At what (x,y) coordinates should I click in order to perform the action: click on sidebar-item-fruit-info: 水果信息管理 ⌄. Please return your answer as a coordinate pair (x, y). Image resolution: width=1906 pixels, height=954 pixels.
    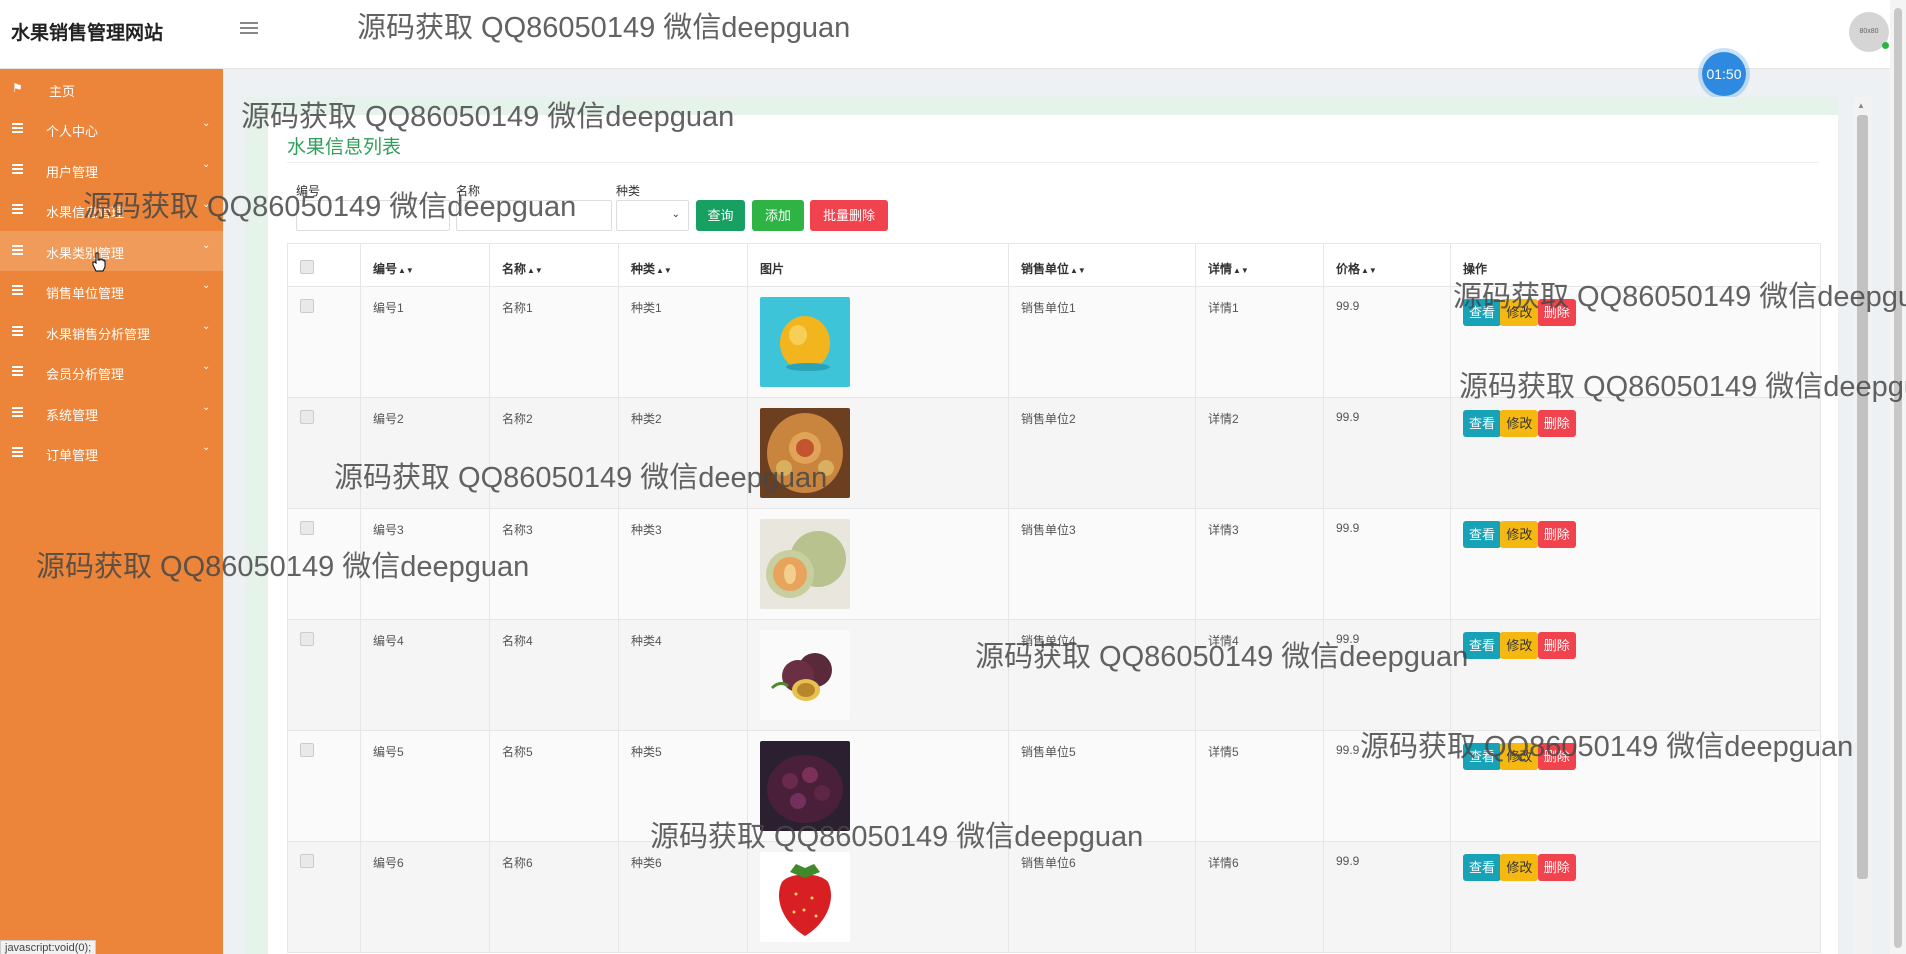
    Looking at the image, I should click on (111, 210).